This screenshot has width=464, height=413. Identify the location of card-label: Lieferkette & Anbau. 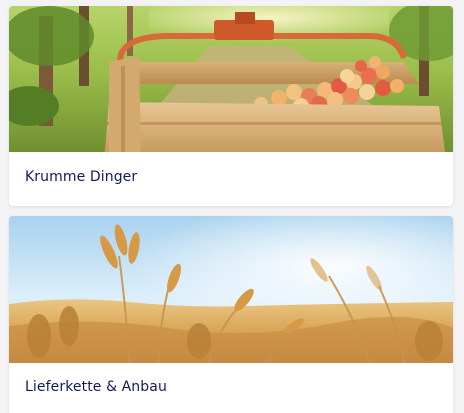
(96, 387).